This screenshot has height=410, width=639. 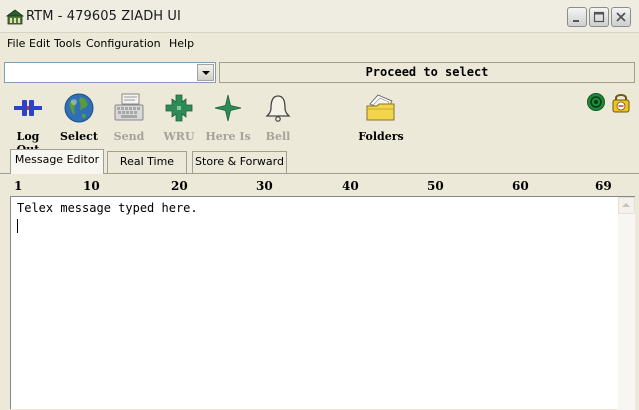 I want to click on select-button: Select, so click(x=79, y=120).